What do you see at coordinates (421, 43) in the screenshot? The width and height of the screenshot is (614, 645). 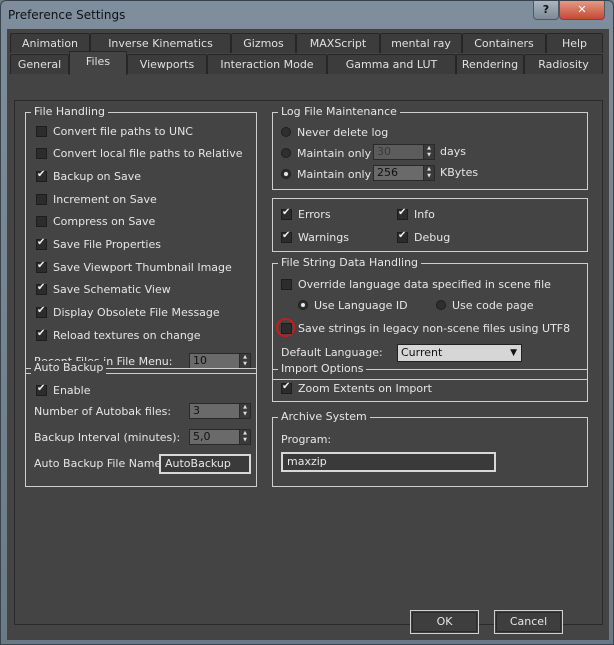 I see `tab-mental-ray: mental ray` at bounding box center [421, 43].